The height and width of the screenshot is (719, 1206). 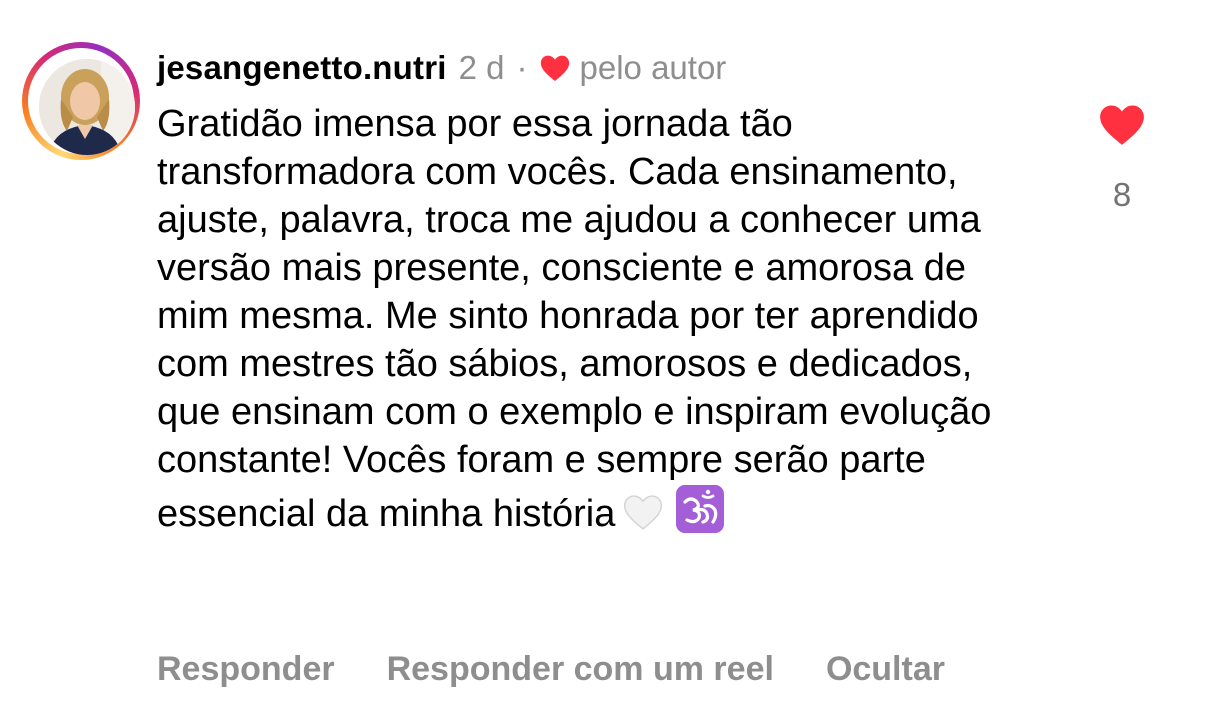 I want to click on heart-filled-icon, so click(x=1122, y=125).